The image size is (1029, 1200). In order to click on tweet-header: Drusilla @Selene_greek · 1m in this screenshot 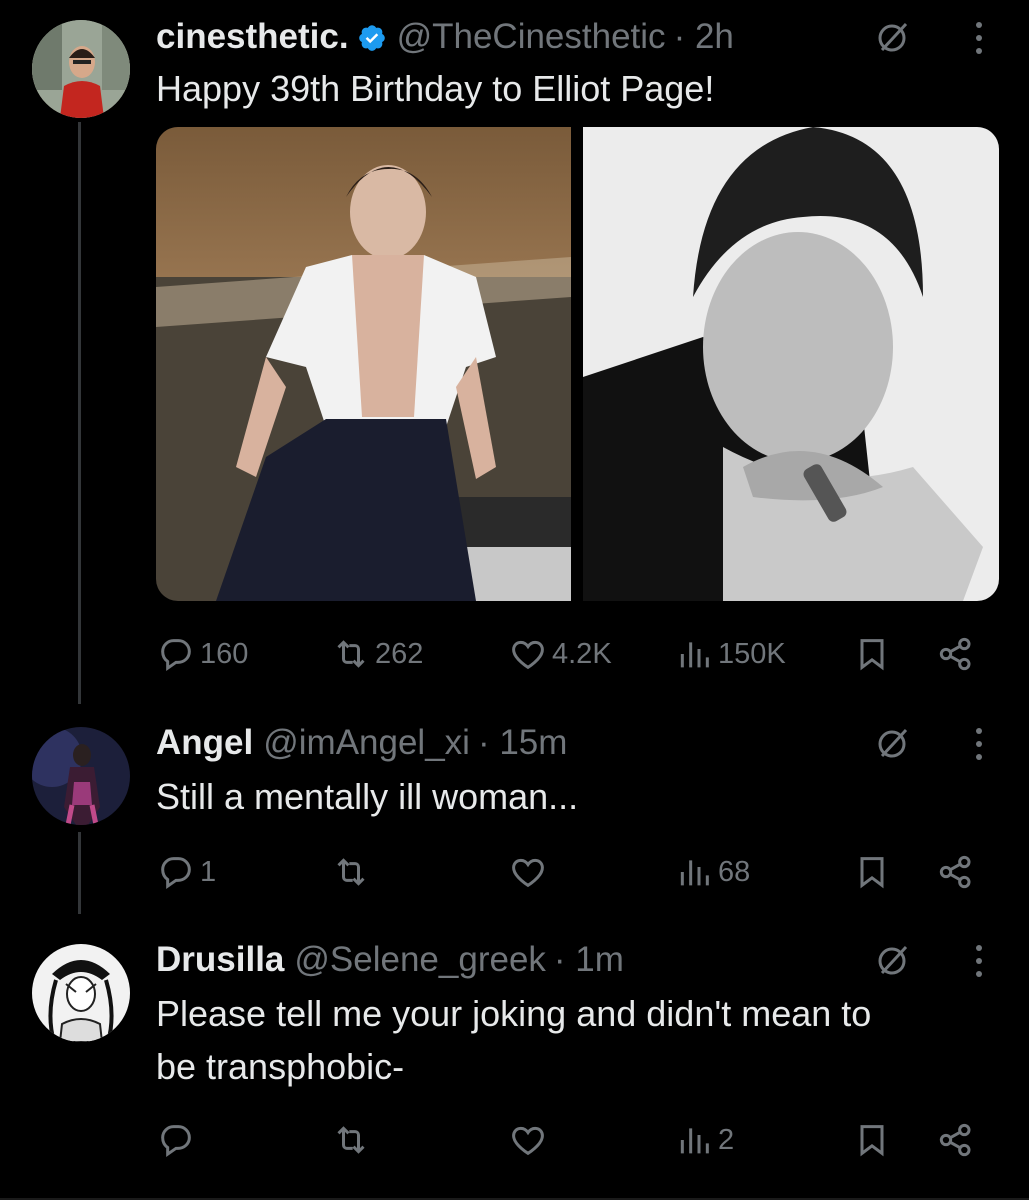, I will do `click(390, 960)`.